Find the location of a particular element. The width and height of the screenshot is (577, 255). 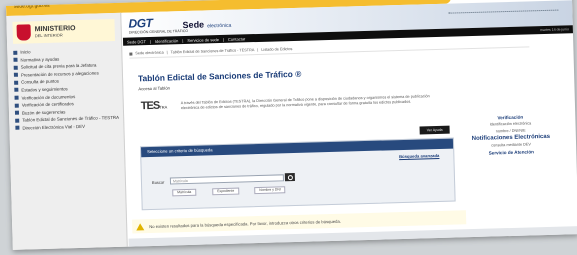

breadcrumb-bullet-icon is located at coordinates (131, 53).